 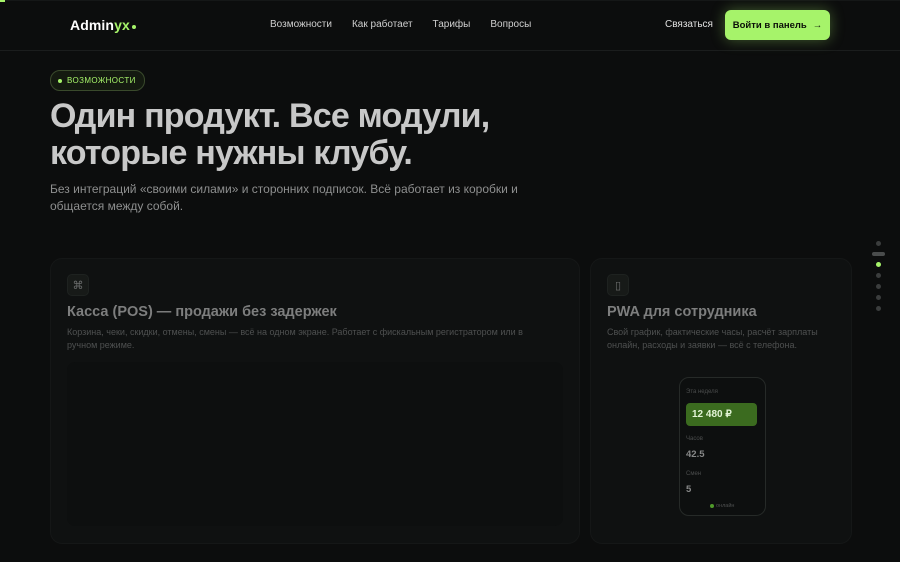 What do you see at coordinates (712, 506) in the screenshot?
I see `online-dot-icon` at bounding box center [712, 506].